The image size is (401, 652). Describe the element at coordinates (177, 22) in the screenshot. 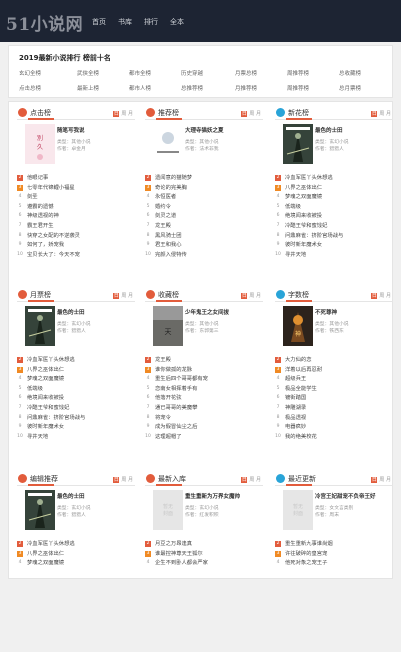

I see `nav-complete: 全本` at that location.